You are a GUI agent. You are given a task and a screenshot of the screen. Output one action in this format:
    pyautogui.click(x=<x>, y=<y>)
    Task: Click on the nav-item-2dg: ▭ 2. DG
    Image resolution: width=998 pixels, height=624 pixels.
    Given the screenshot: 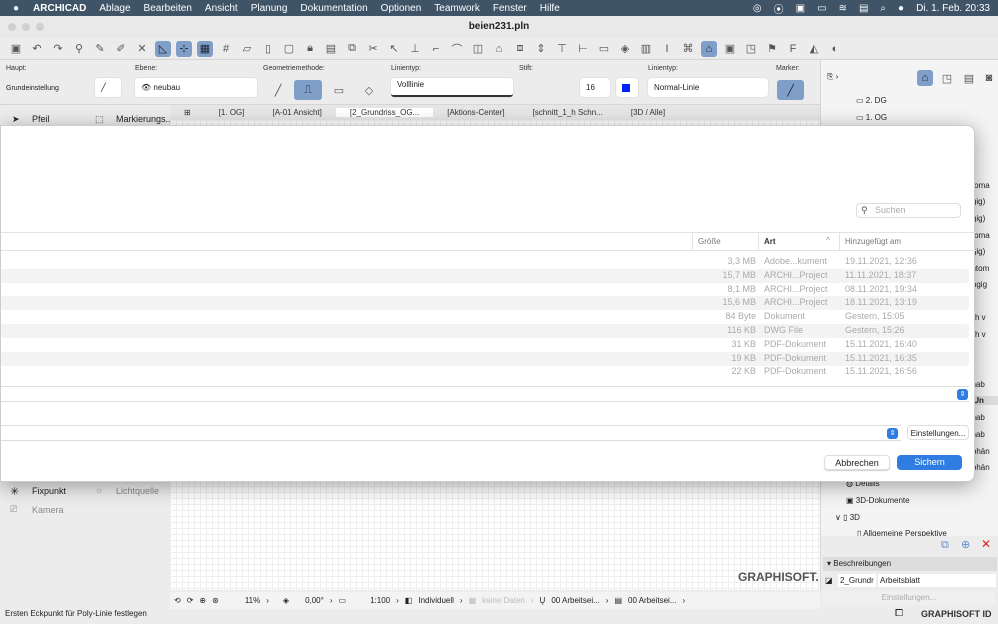 What is the action you would take?
    pyautogui.click(x=871, y=100)
    